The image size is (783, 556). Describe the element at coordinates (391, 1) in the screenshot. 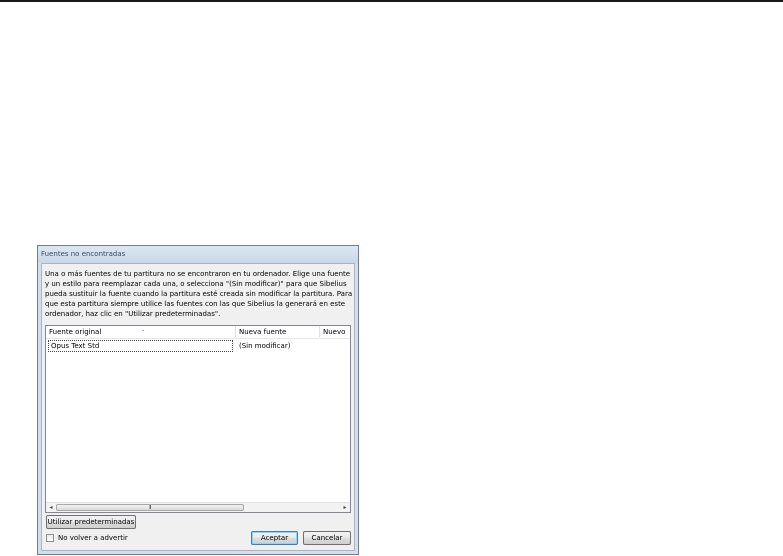

I see `top-border-line` at that location.